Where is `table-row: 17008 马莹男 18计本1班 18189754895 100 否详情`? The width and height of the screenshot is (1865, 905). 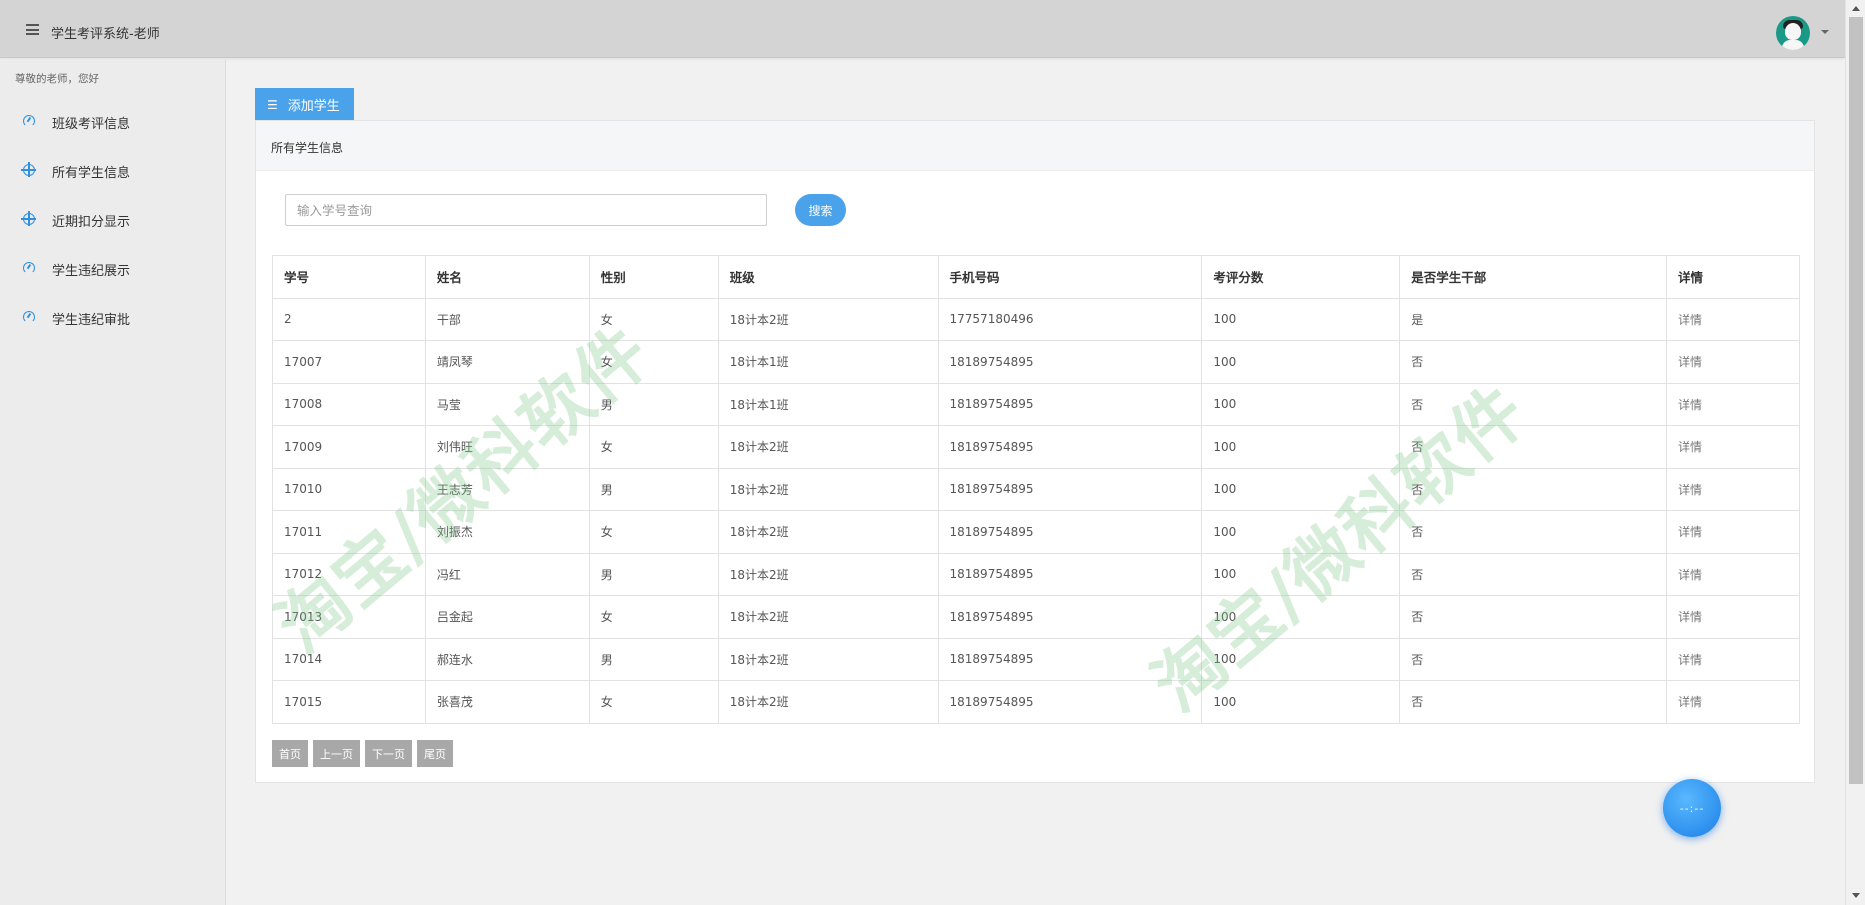
table-row: 17008 马莹男 18计本1班 18189754895 100 否详情 is located at coordinates (1036, 404).